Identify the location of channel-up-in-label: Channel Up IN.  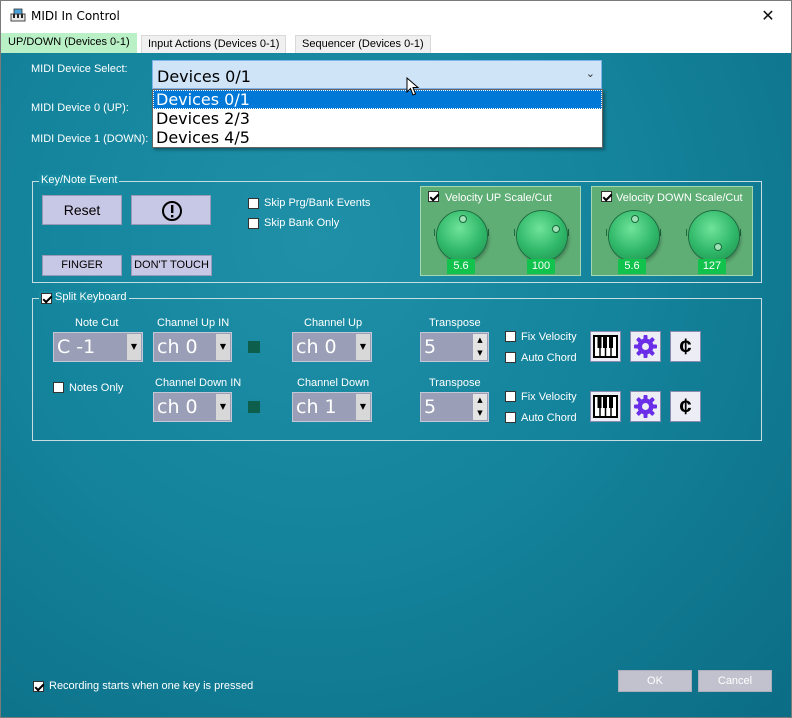
(193, 323).